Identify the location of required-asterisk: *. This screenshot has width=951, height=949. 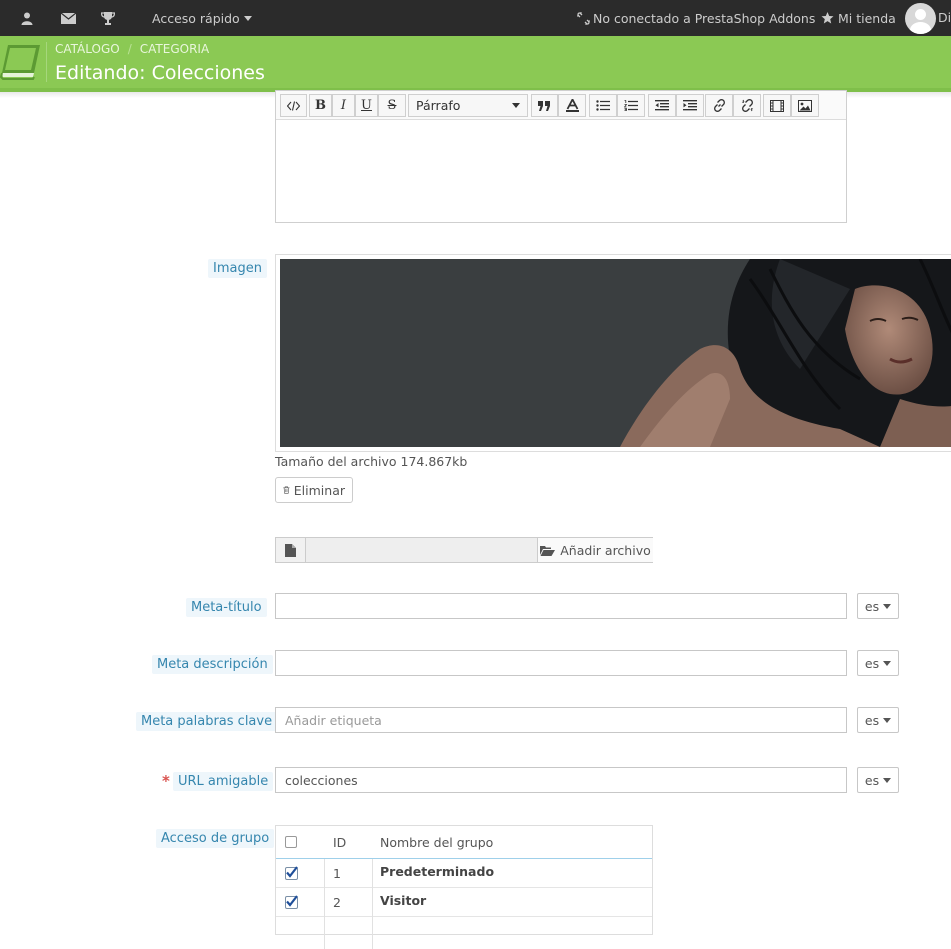
(166, 781).